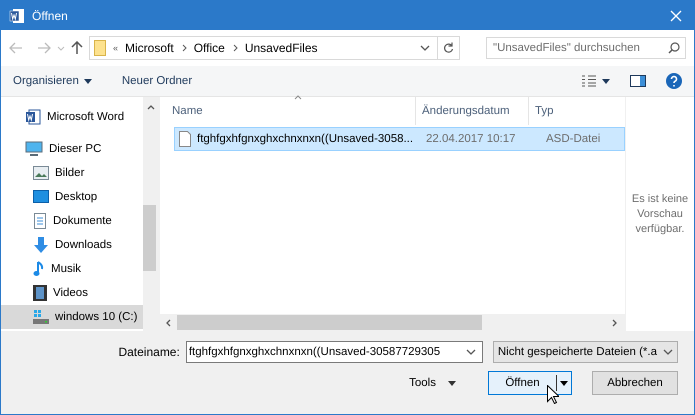 The width and height of the screenshot is (695, 415). I want to click on column-header: Name, so click(288, 111).